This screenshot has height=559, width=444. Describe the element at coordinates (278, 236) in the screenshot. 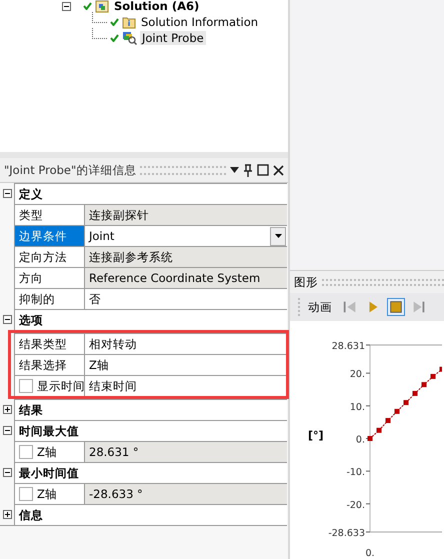

I see `caret-icon` at that location.